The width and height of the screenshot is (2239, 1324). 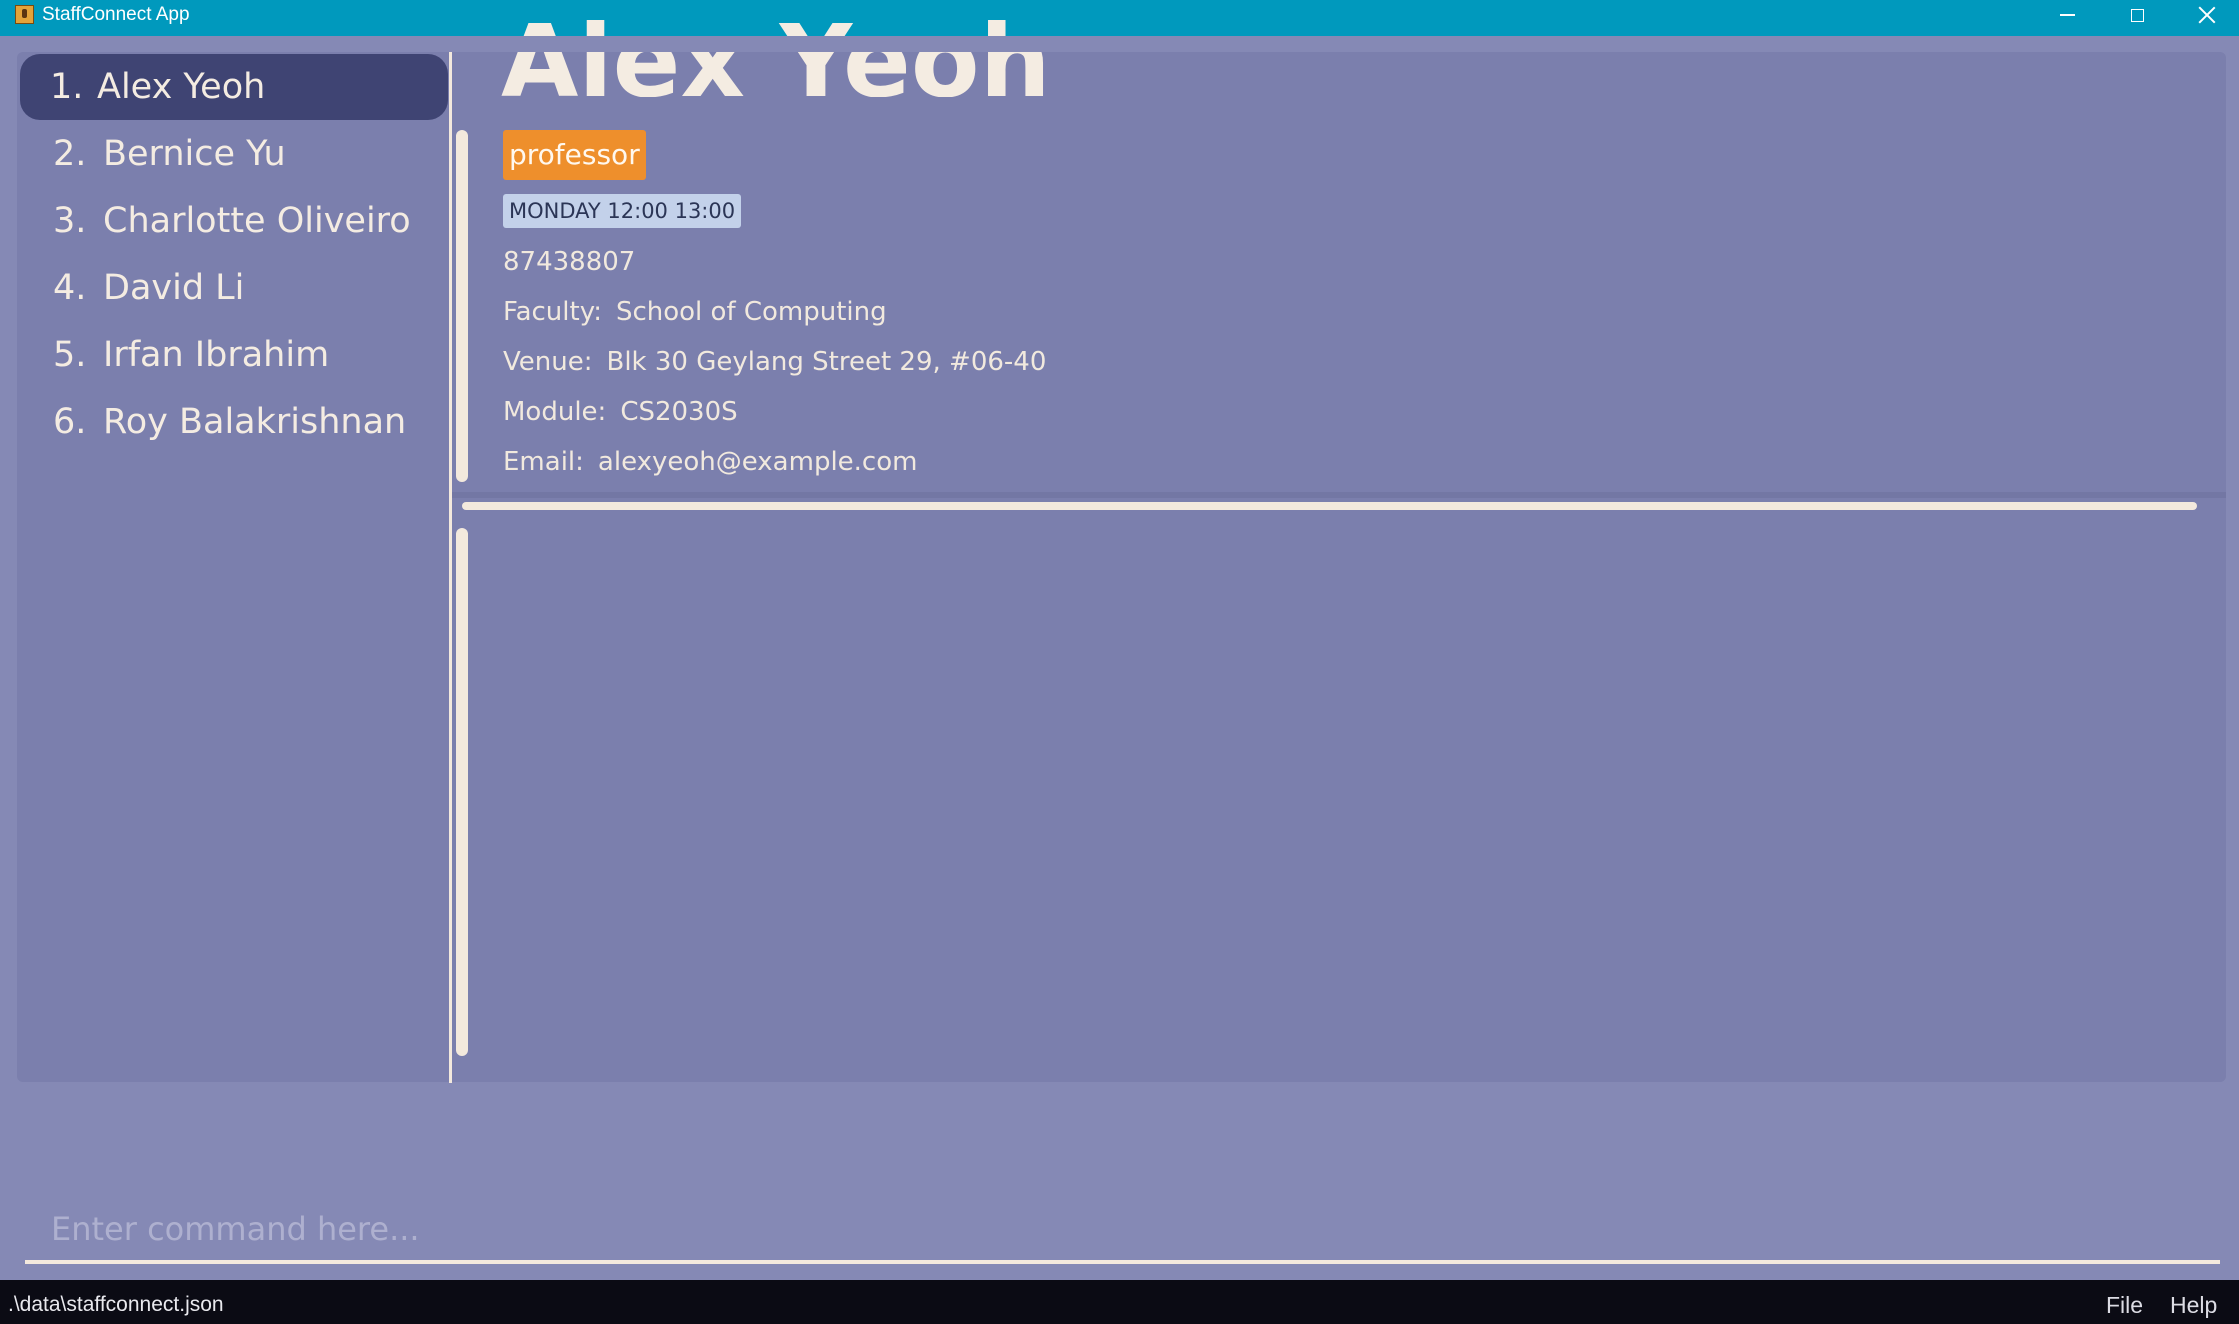 What do you see at coordinates (555, 412) in the screenshot?
I see `module-label: Module:` at bounding box center [555, 412].